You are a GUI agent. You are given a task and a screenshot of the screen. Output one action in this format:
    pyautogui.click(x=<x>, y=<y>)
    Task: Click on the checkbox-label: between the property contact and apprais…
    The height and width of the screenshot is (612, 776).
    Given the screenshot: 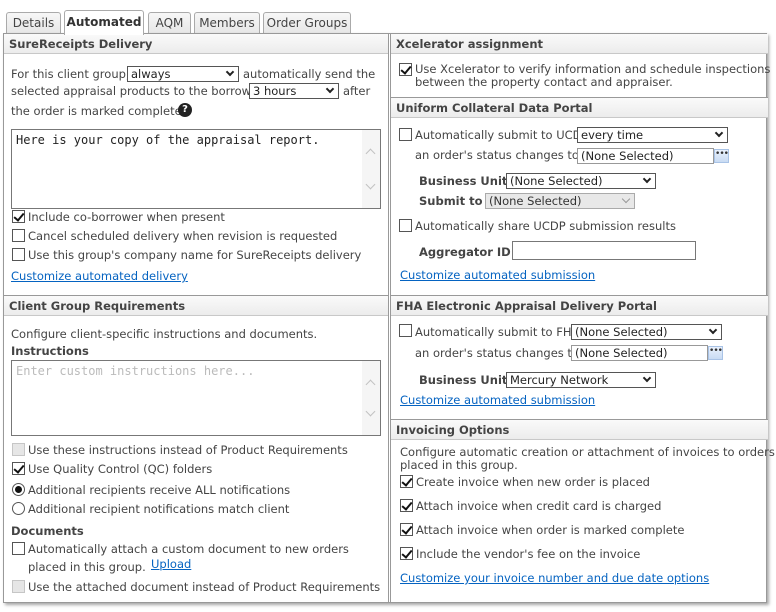 What is the action you would take?
    pyautogui.click(x=544, y=82)
    